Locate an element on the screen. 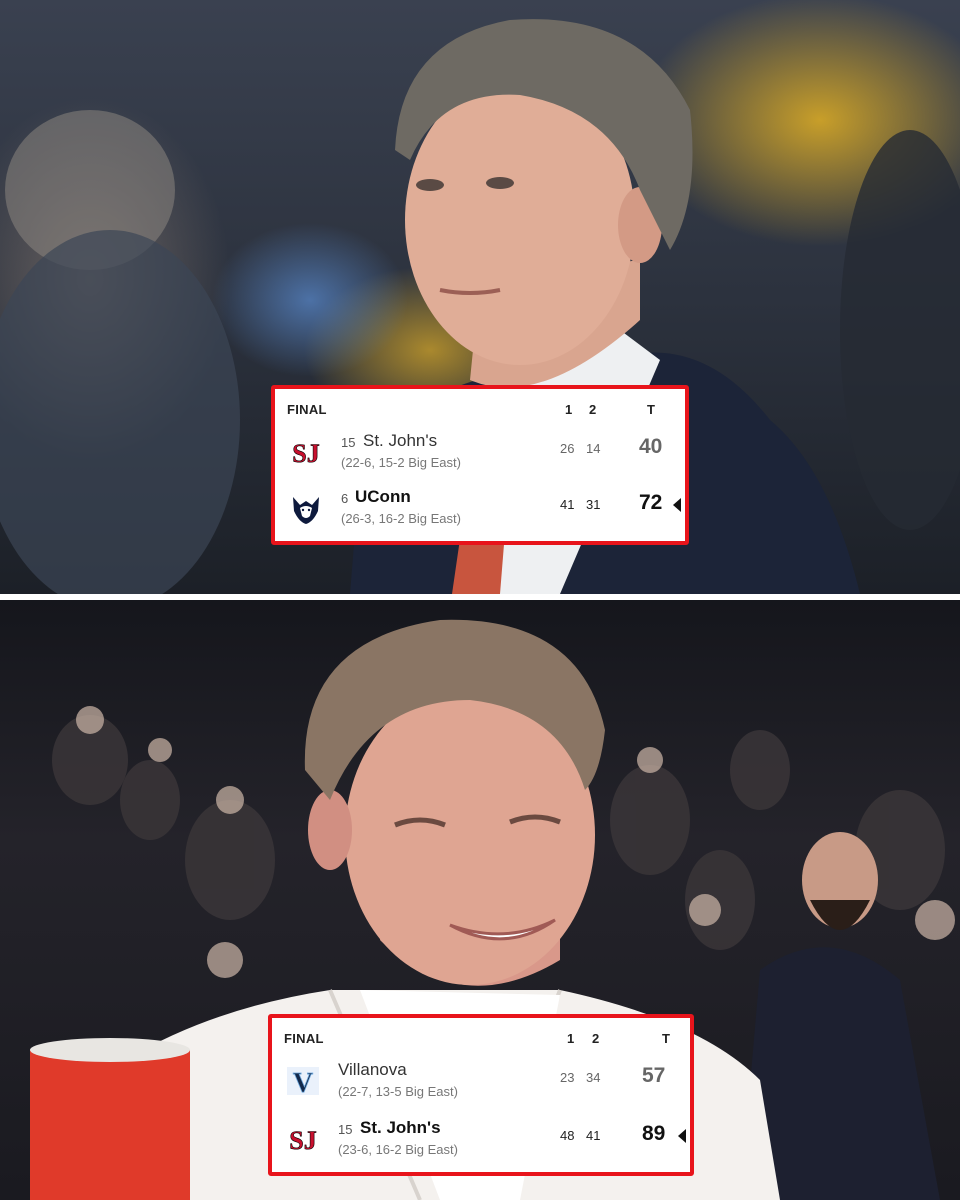 Image resolution: width=960 pixels, height=1200 pixels. total-score: 57 is located at coordinates (654, 1075).